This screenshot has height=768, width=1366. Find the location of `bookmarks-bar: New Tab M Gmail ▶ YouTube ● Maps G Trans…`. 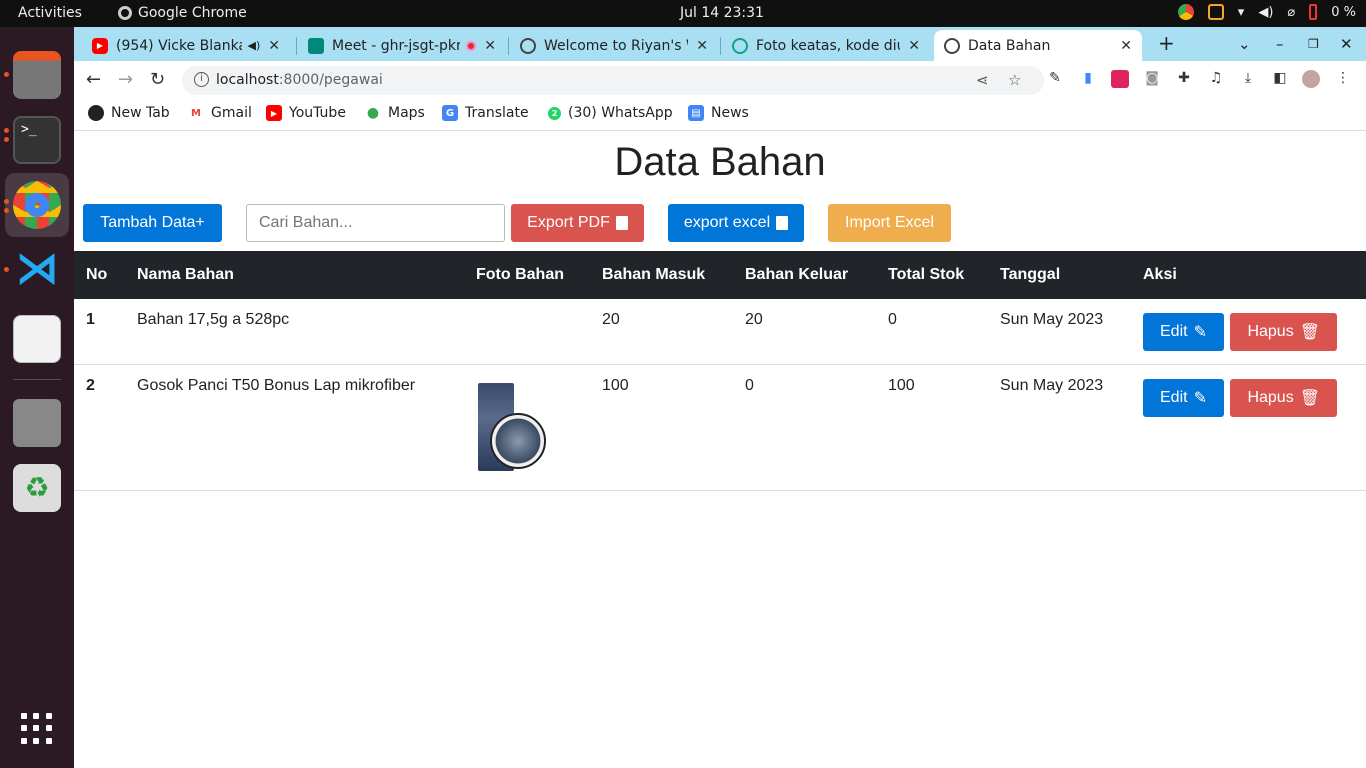

bookmarks-bar: New Tab M Gmail ▶ YouTube ● Maps G Trans… is located at coordinates (720, 115).